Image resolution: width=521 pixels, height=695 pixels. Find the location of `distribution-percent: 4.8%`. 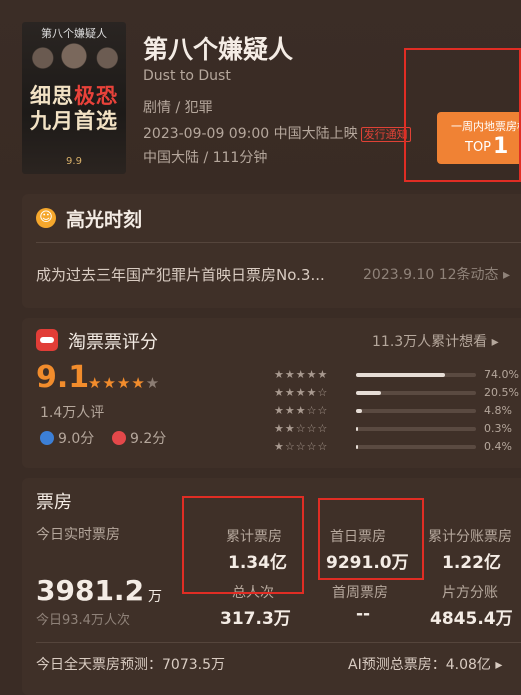

distribution-percent: 4.8% is located at coordinates (498, 410).